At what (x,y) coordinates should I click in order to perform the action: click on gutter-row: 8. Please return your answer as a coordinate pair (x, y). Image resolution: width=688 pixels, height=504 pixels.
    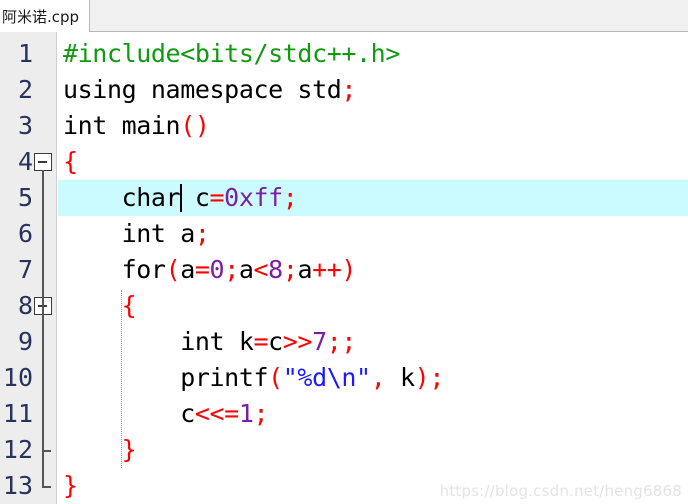
    Looking at the image, I should click on (28, 306).